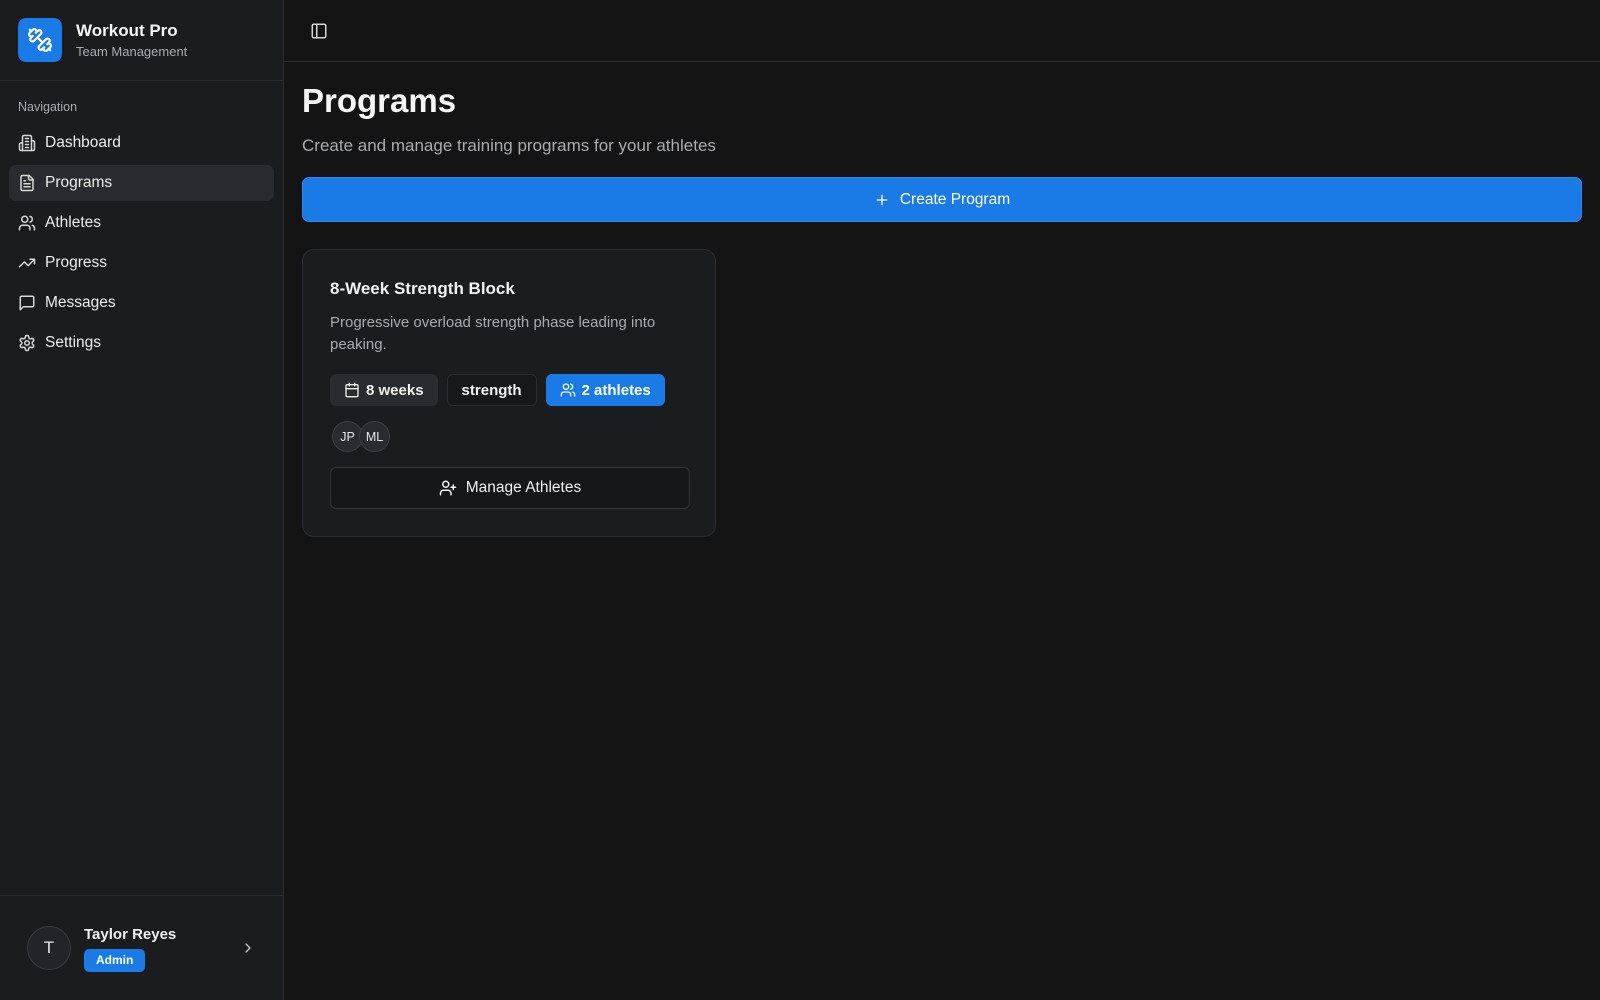 This screenshot has height=1000, width=1600. I want to click on sidebar-item-label: Programs, so click(79, 182).